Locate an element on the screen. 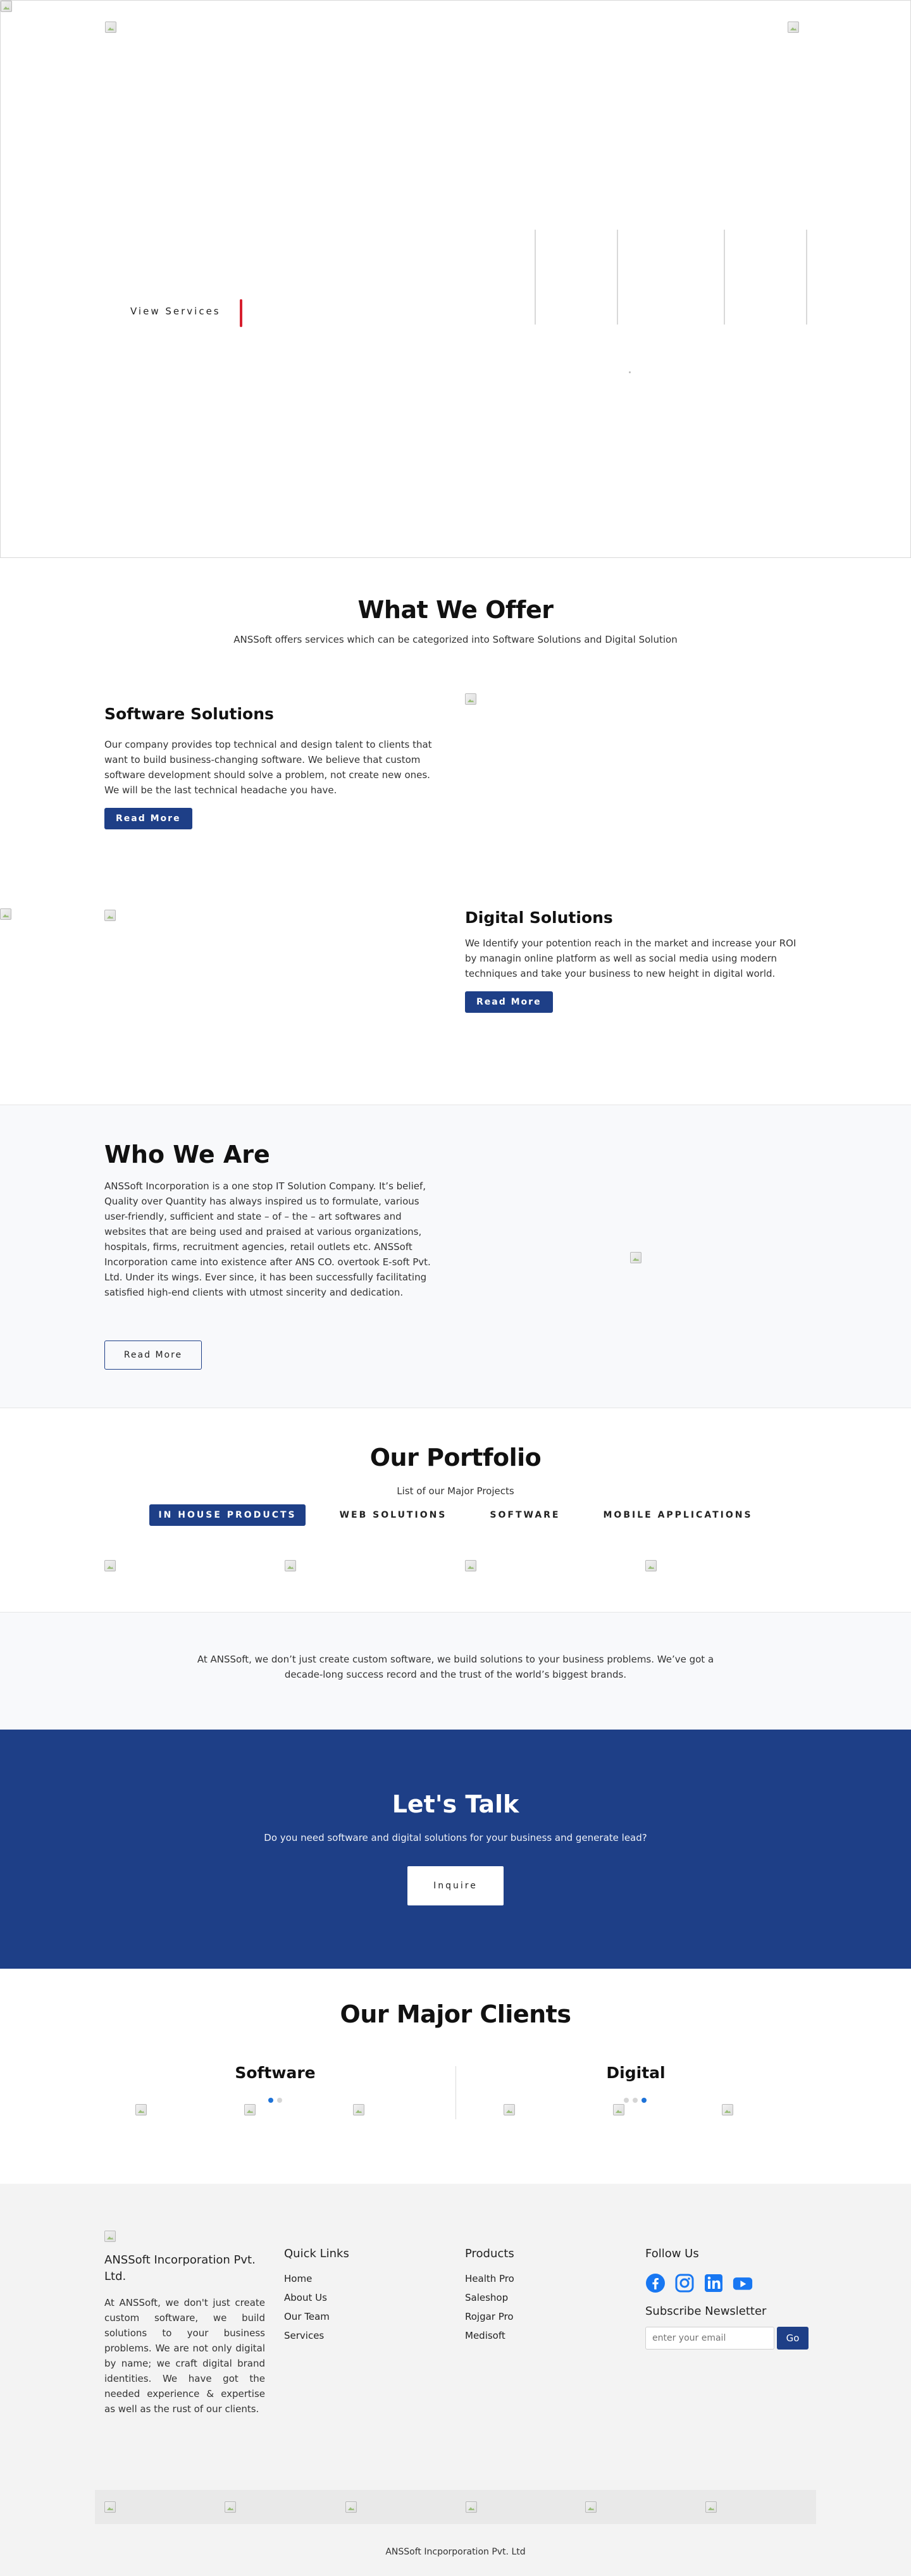 The image size is (911, 2576). software-clients-title: Software is located at coordinates (275, 2073).